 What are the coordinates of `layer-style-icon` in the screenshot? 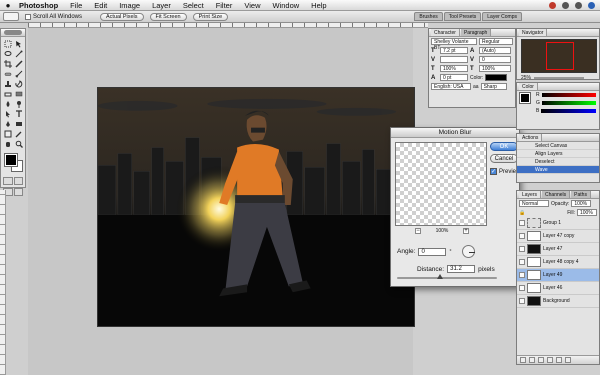 It's located at (532, 360).